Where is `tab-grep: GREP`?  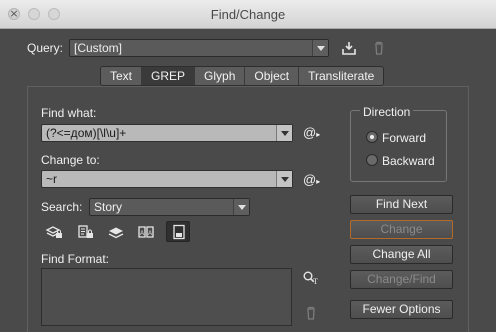 tab-grep: GREP is located at coordinates (169, 76).